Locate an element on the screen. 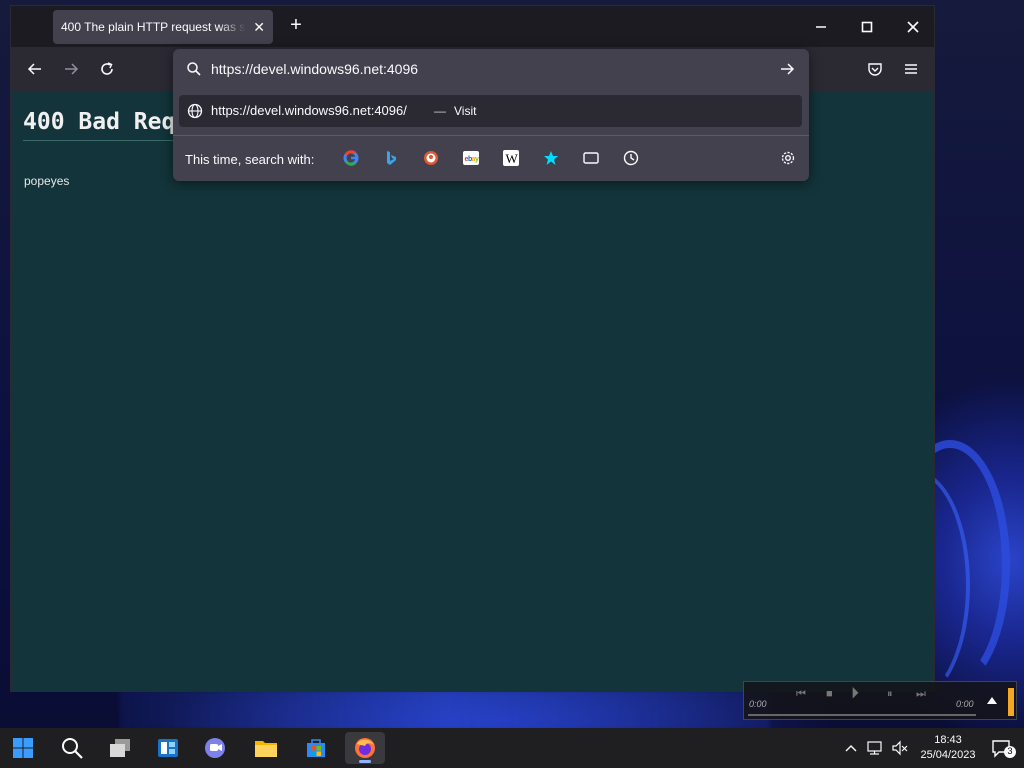 The image size is (1024, 768). media-stop-icon: ■ is located at coordinates (829, 694).